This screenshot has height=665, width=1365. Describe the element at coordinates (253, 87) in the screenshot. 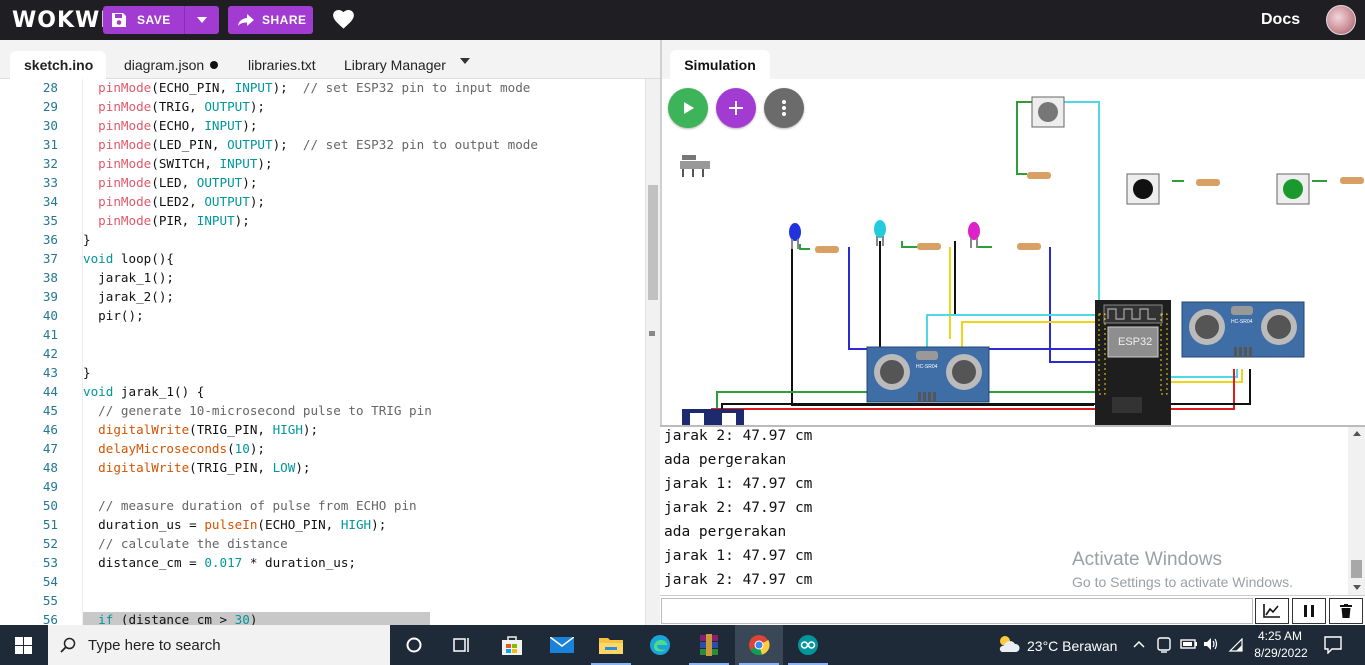

I see `code-token: INPUT` at that location.